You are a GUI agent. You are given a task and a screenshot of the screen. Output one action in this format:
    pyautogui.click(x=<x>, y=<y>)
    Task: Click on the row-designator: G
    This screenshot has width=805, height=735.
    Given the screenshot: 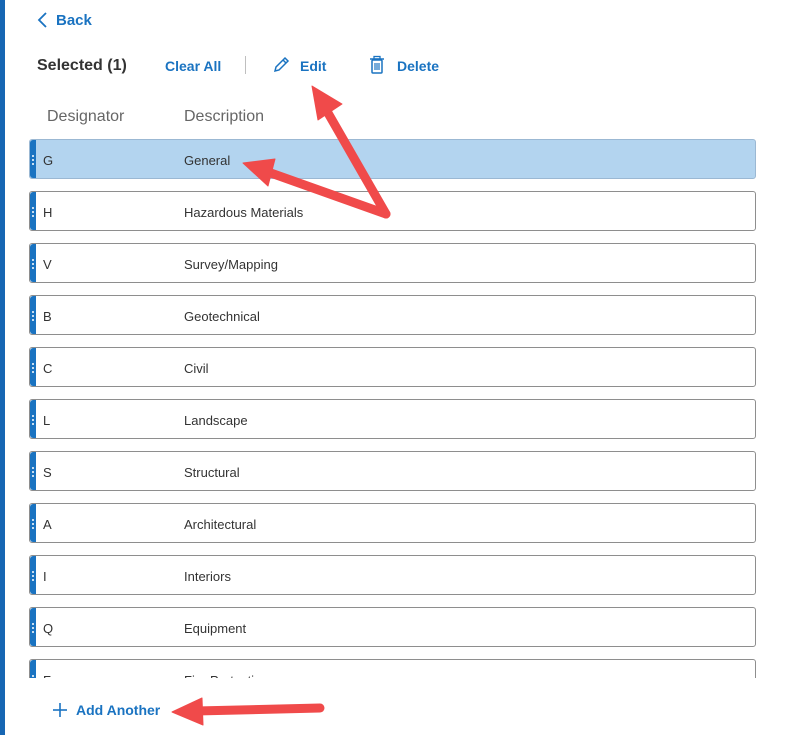 What is the action you would take?
    pyautogui.click(x=48, y=160)
    